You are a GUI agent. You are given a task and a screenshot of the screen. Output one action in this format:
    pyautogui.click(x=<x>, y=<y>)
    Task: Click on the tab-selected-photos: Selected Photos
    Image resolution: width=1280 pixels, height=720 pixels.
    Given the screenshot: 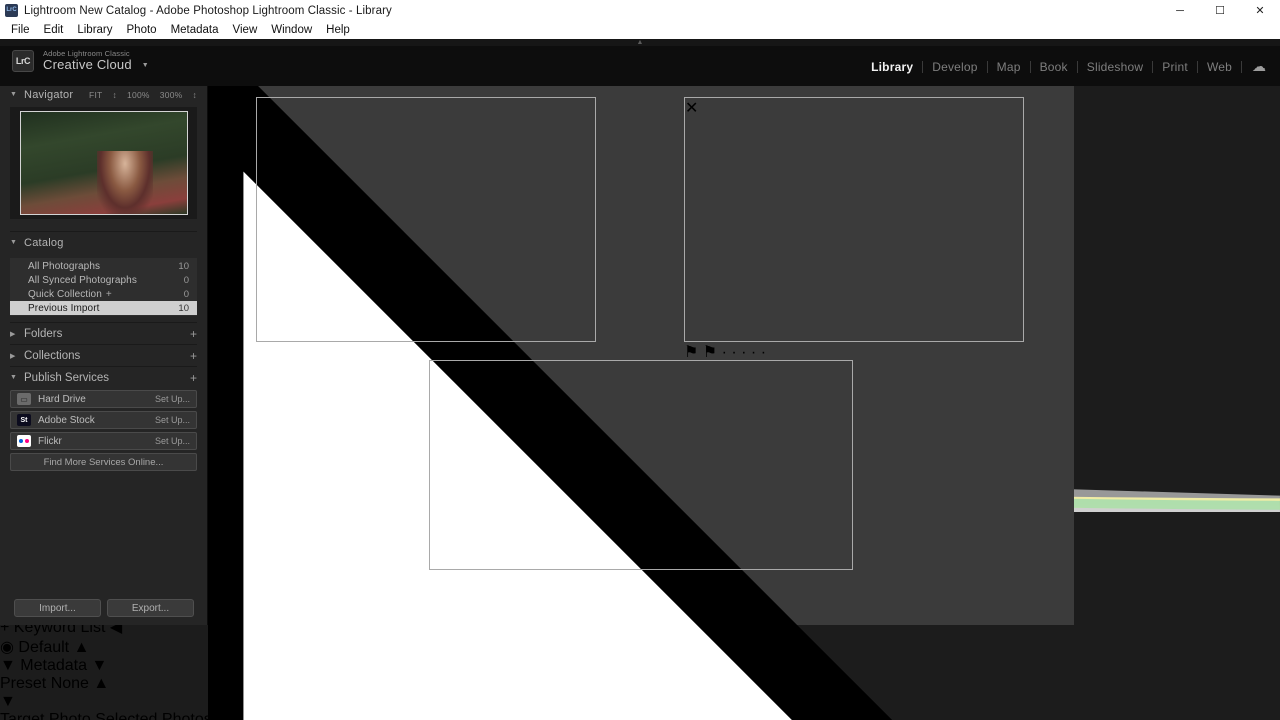 What is the action you would take?
    pyautogui.click(x=153, y=715)
    